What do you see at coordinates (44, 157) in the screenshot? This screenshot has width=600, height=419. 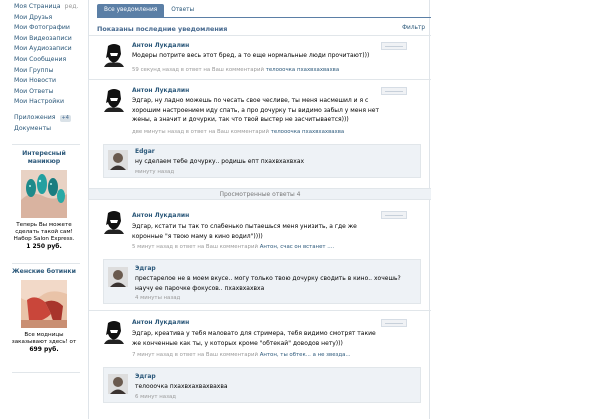 I see `ad-title: Интересный маникюр` at bounding box center [44, 157].